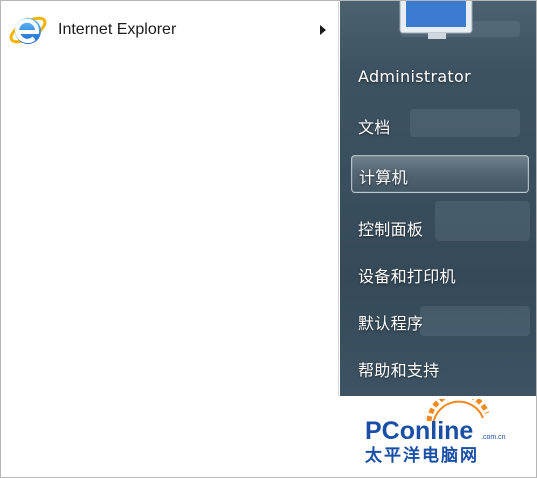 The width and height of the screenshot is (537, 478). I want to click on menu-item-default-programs: 默认程序, so click(390, 322).